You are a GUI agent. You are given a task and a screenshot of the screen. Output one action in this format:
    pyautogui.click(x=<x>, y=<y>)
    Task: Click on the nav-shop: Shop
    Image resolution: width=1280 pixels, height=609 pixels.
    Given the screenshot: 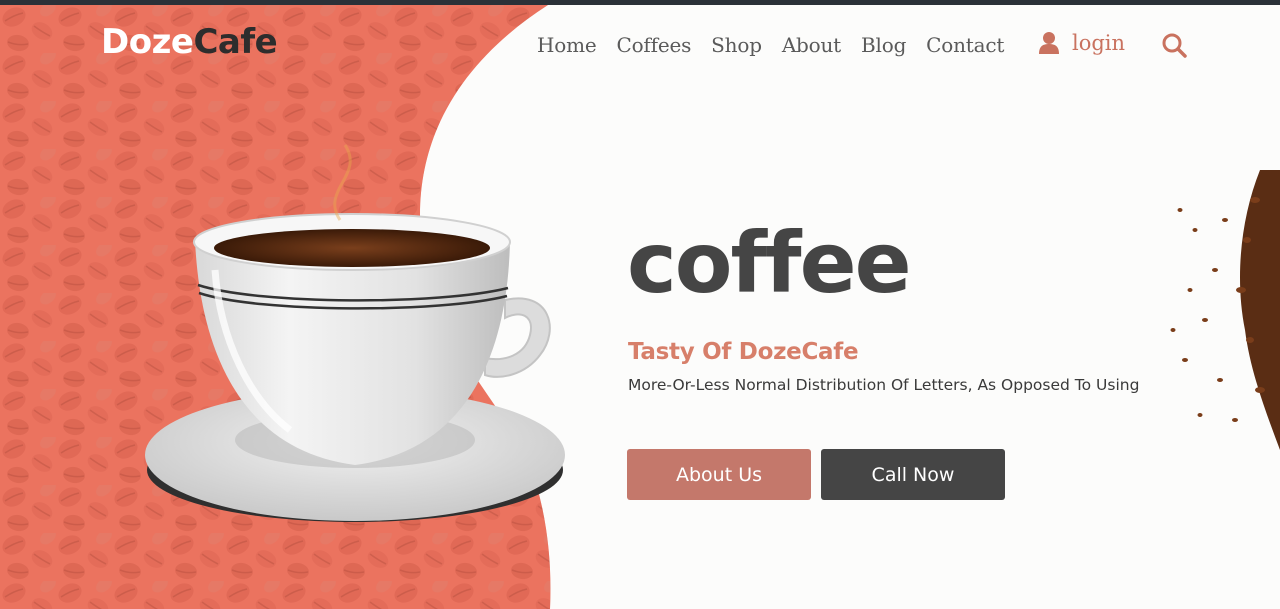 What is the action you would take?
    pyautogui.click(x=736, y=45)
    